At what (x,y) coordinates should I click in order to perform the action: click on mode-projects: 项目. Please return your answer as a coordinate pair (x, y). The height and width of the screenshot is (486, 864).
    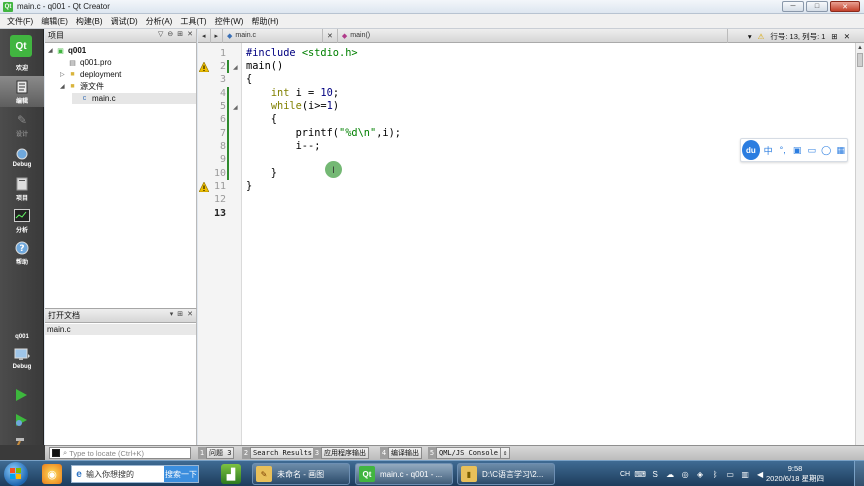
    Looking at the image, I should click on (22, 188).